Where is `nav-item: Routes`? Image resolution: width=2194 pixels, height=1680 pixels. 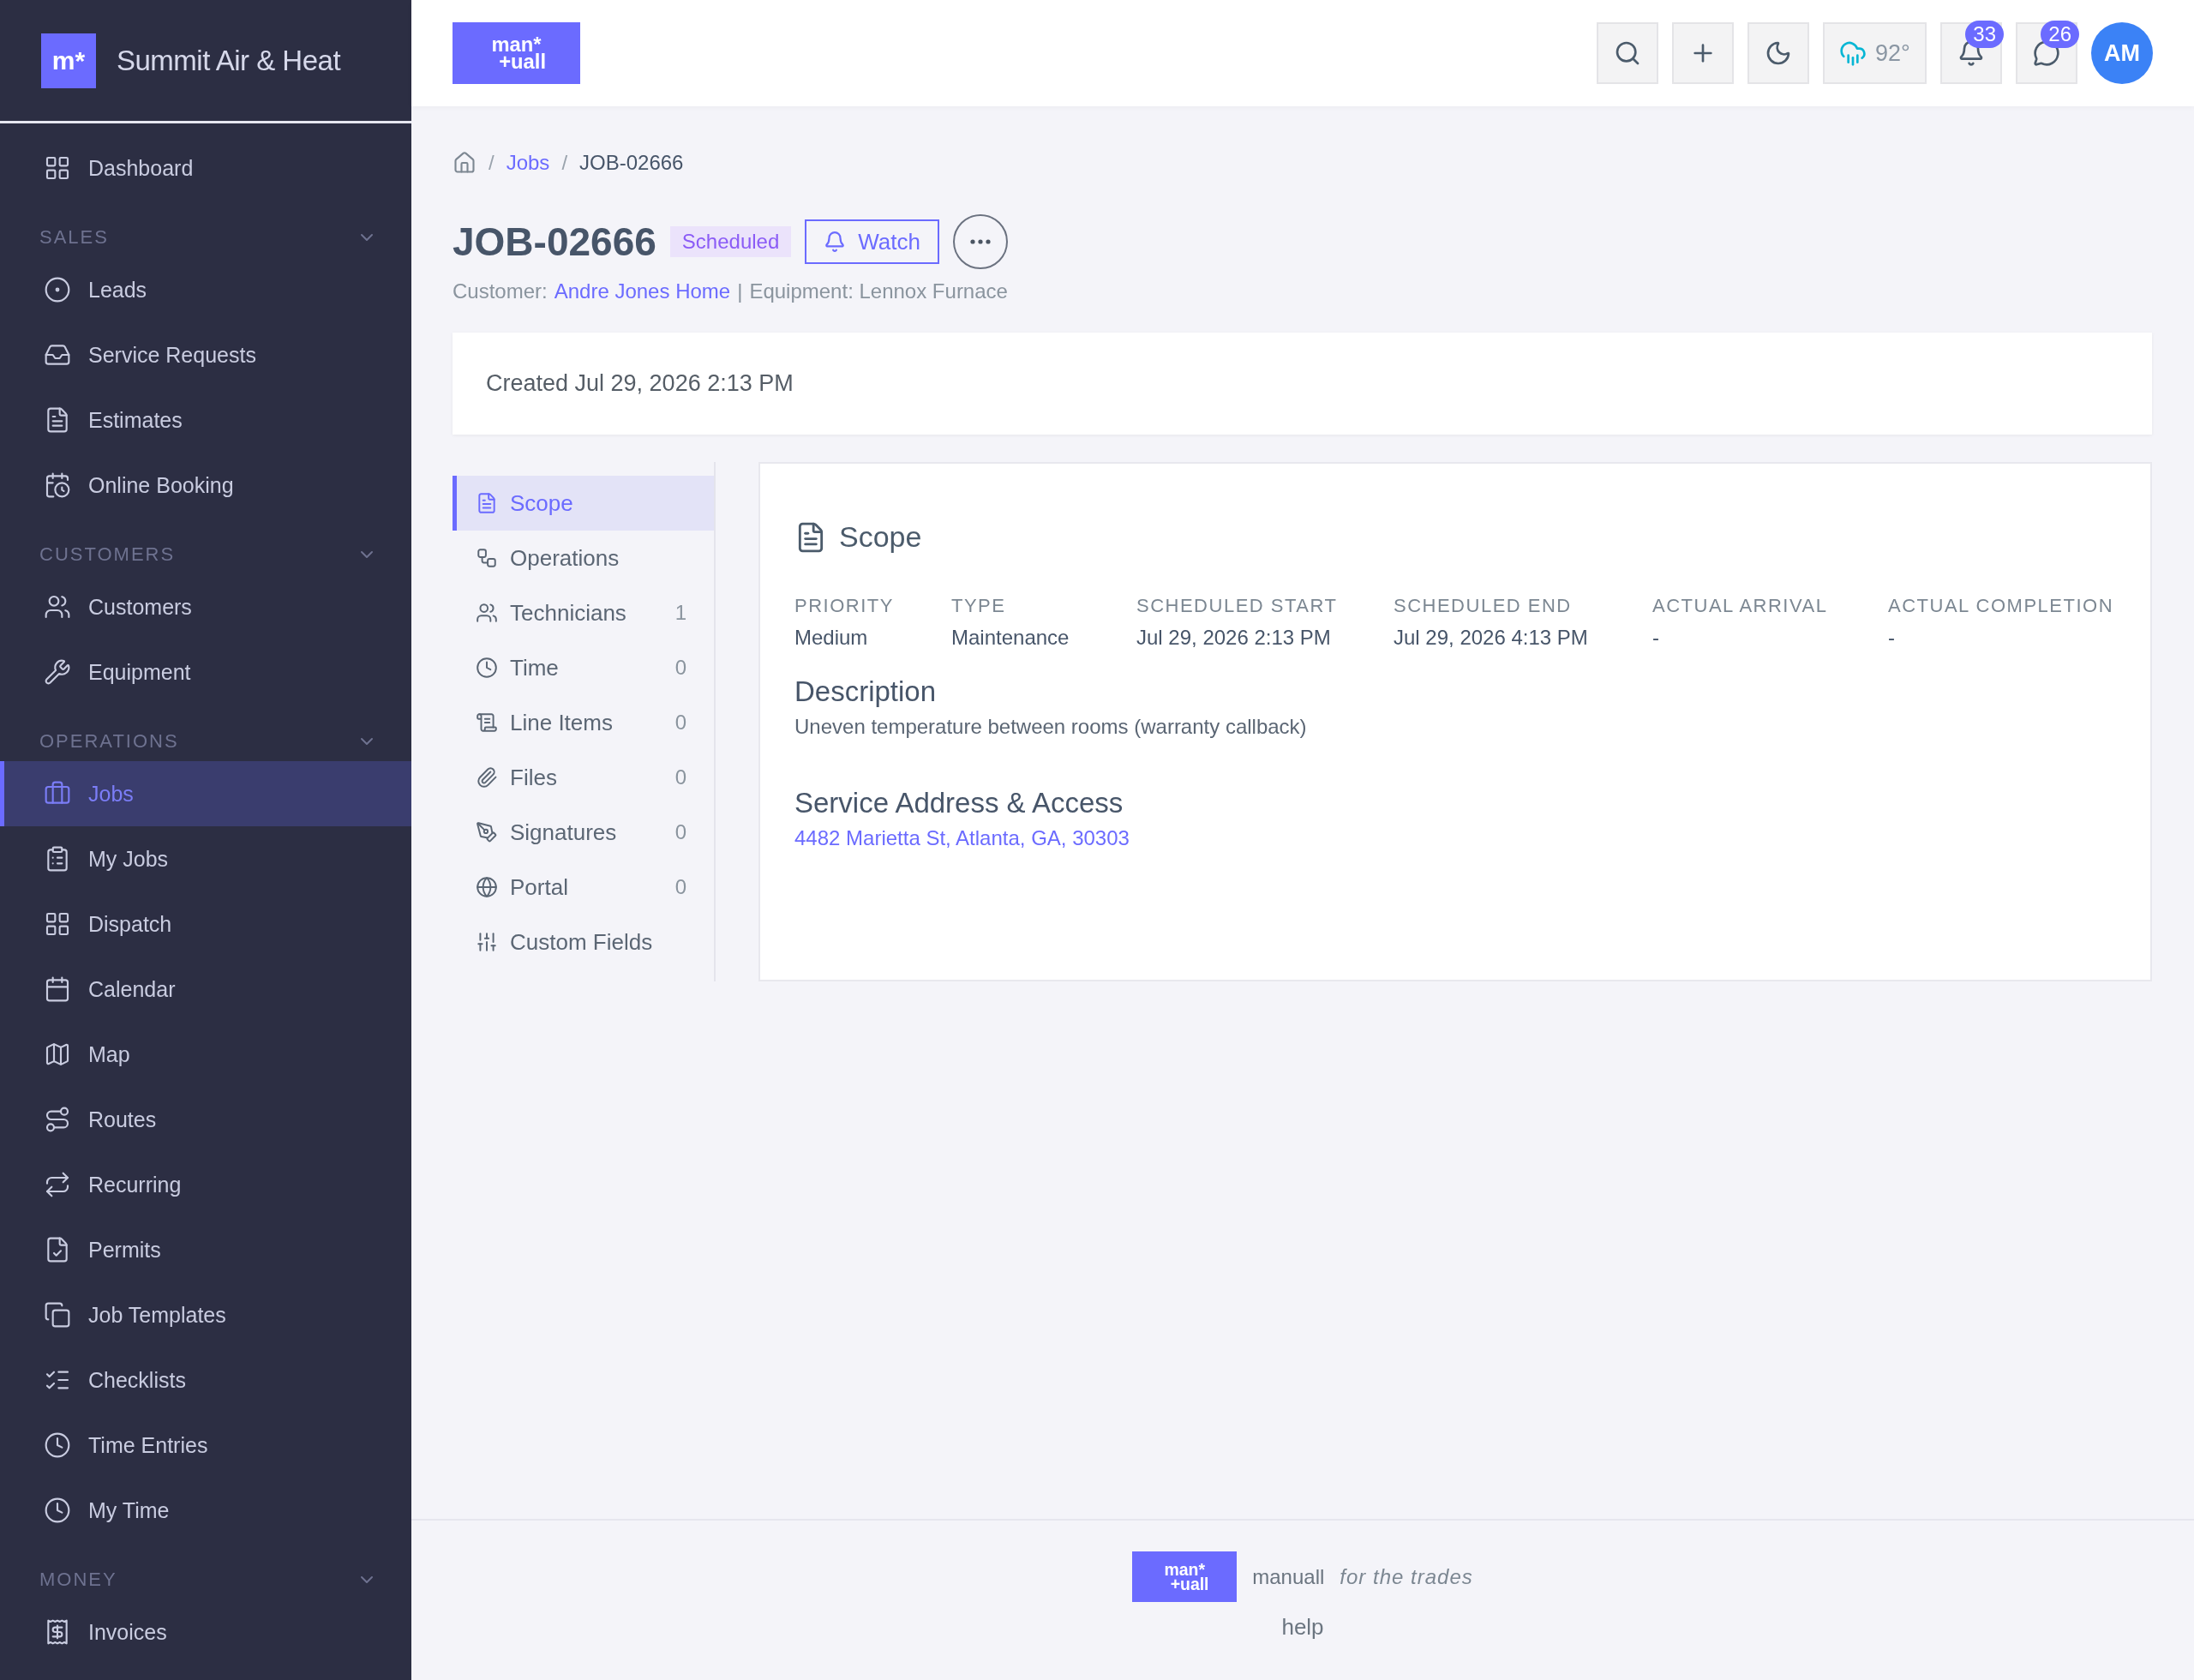 nav-item: Routes is located at coordinates (205, 1119).